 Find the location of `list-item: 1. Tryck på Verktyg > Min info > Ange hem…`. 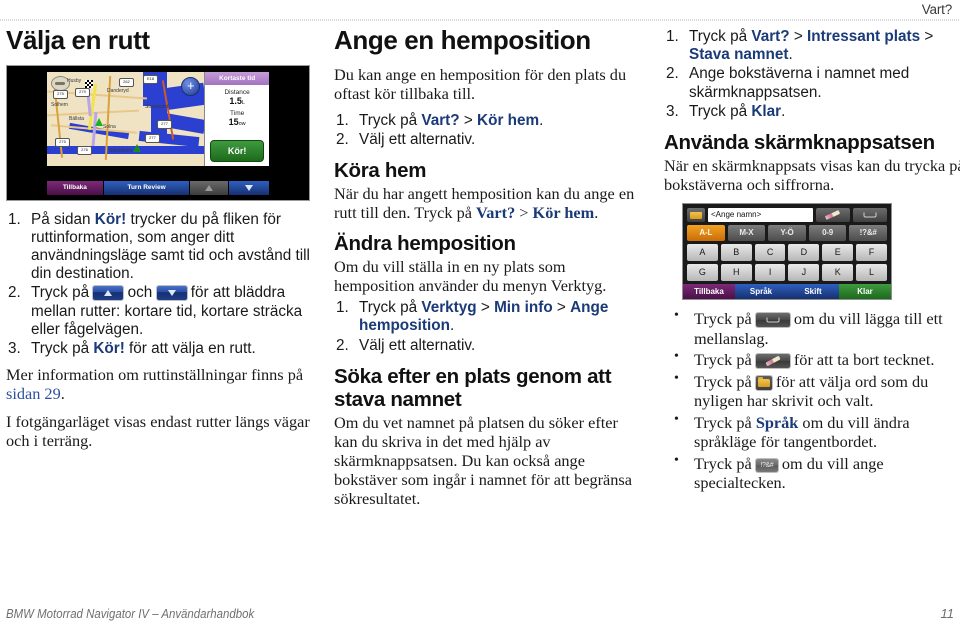

list-item: 1. Tryck på Verktyg > Min info > Ange hem… is located at coordinates (472, 317).